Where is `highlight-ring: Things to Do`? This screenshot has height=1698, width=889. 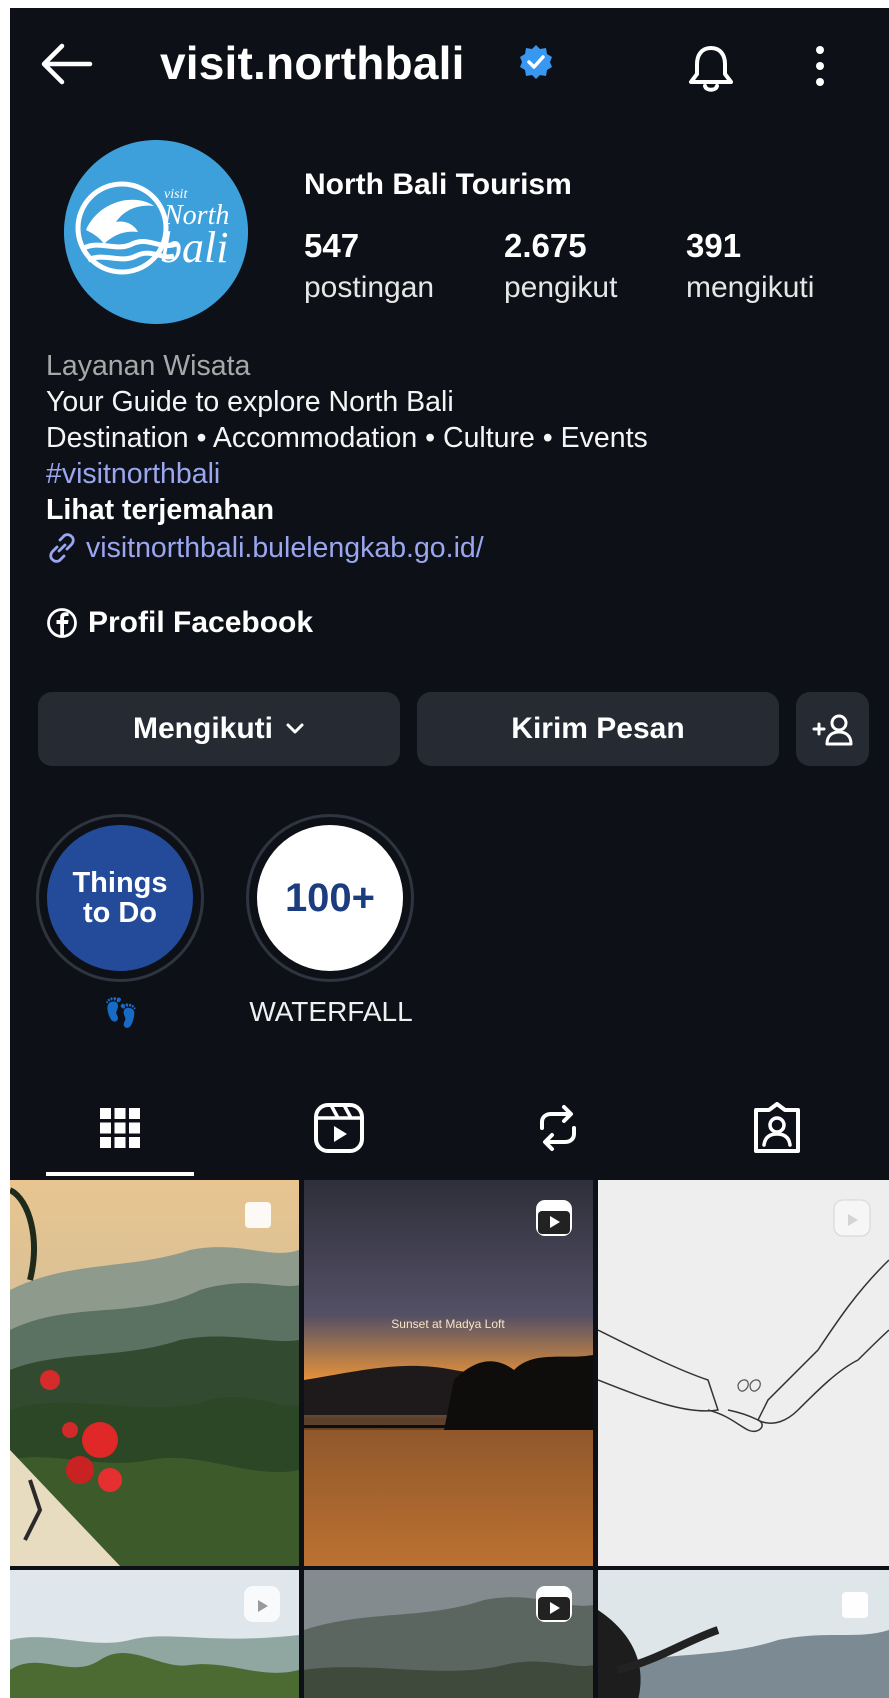
highlight-ring: Things to Do is located at coordinates (120, 898).